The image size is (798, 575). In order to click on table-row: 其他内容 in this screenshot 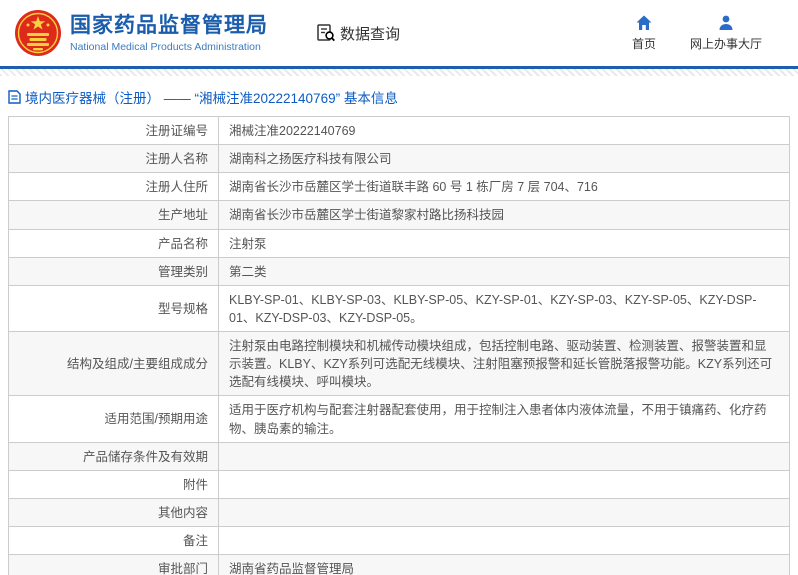, I will do `click(399, 512)`.